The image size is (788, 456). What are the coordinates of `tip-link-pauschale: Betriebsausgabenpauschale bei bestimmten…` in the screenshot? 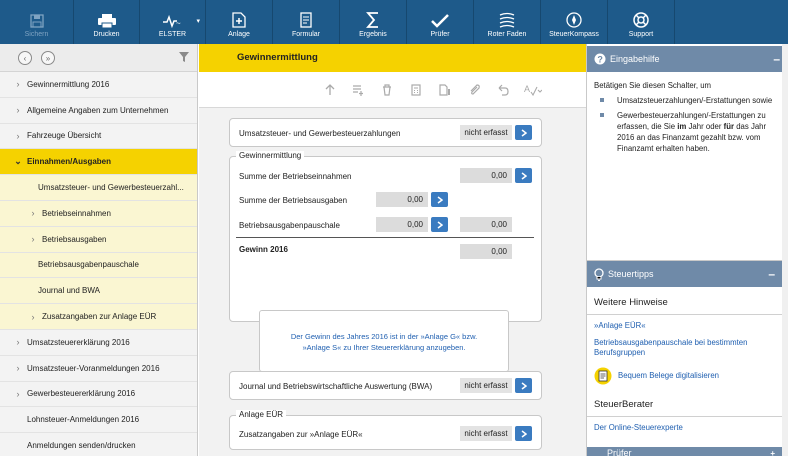 It's located at (685, 348).